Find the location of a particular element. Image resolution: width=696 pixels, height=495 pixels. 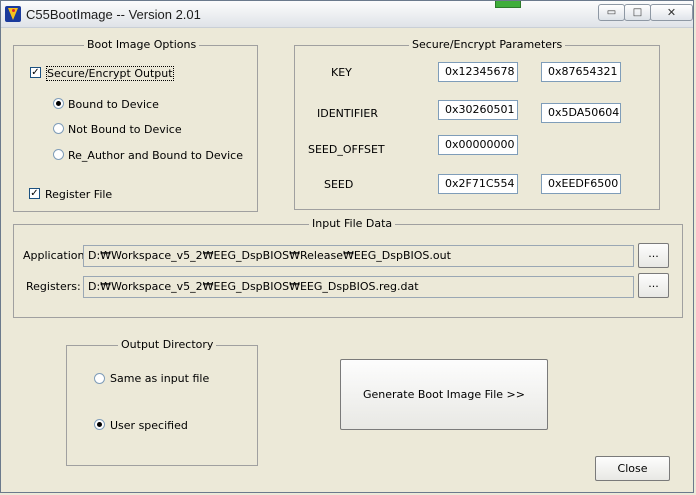

registers-label: Registers: is located at coordinates (53, 286).